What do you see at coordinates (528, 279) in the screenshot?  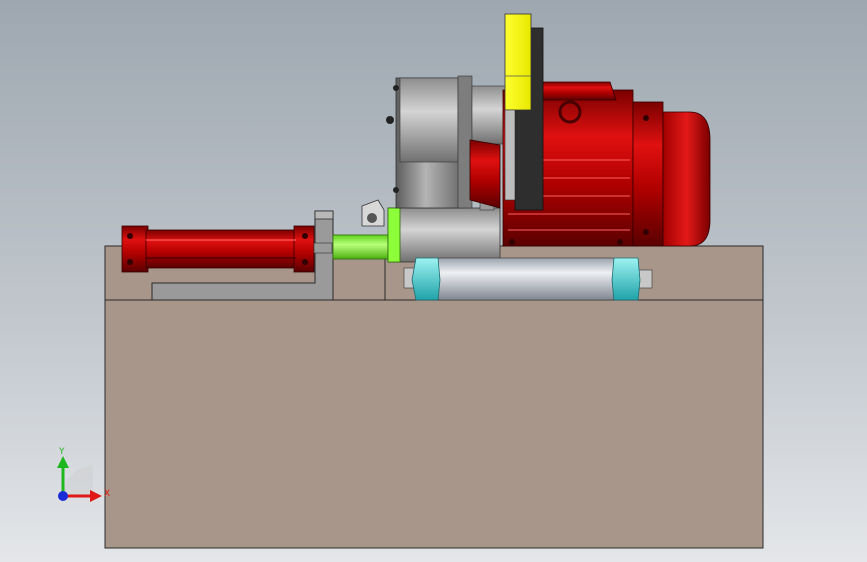 I see `roller-assembly` at bounding box center [528, 279].